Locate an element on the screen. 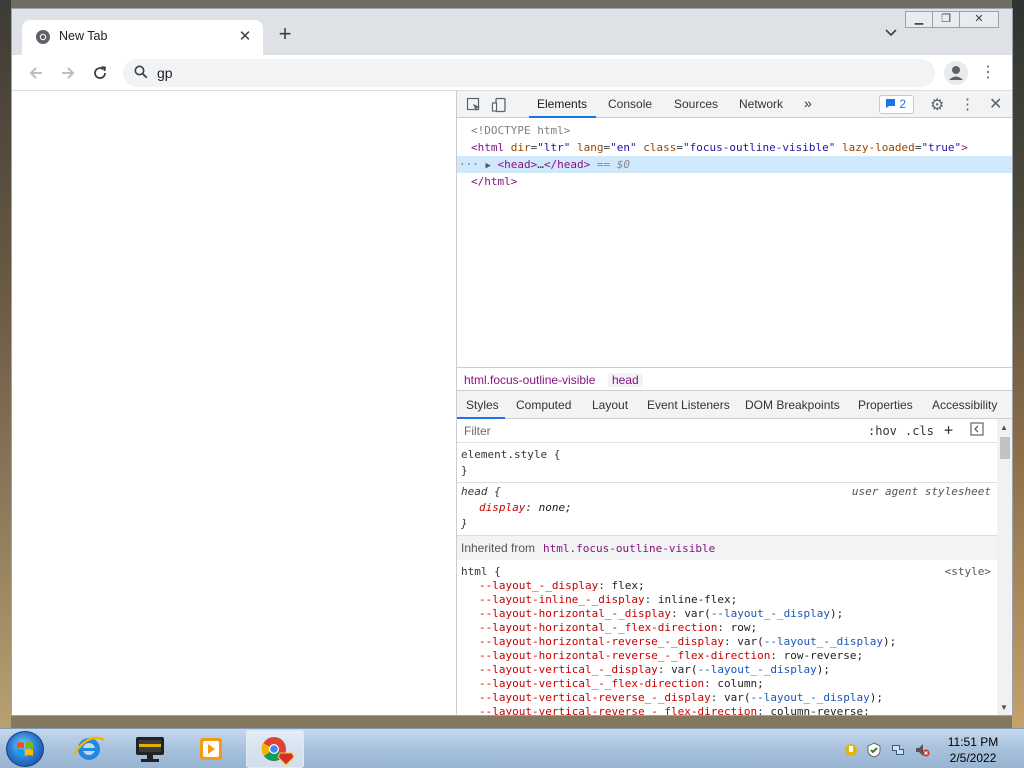 Image resolution: width=1024 pixels, height=768 pixels. prop-value: ); is located at coordinates (823, 669).